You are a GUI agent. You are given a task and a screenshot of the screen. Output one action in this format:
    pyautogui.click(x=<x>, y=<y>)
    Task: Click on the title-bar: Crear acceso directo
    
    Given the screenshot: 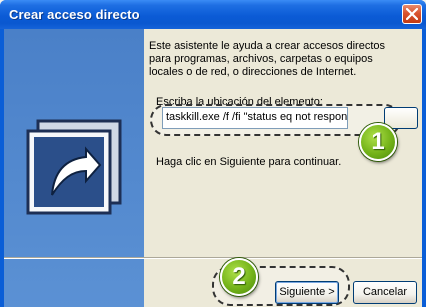 What is the action you would take?
    pyautogui.click(x=213, y=14)
    